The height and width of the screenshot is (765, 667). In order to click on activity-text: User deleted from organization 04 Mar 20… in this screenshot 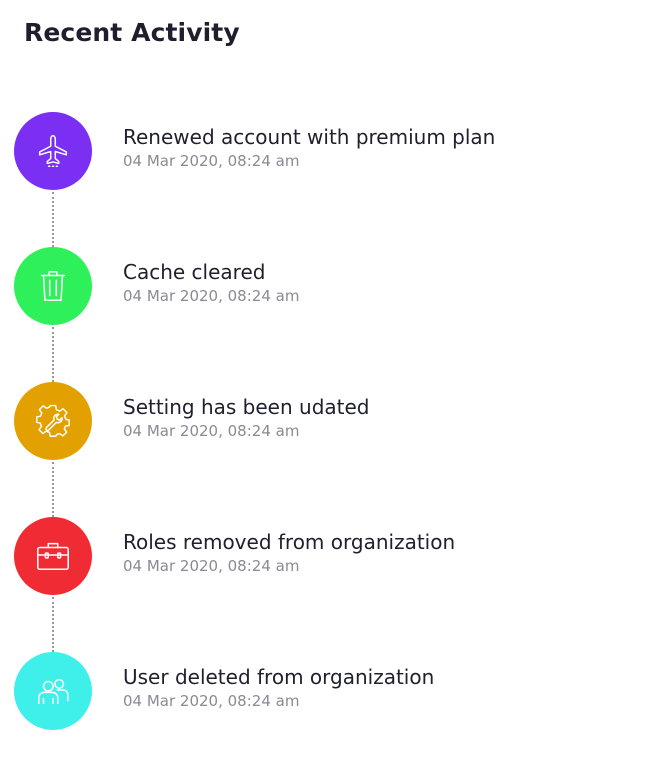, I will do `click(383, 688)`.